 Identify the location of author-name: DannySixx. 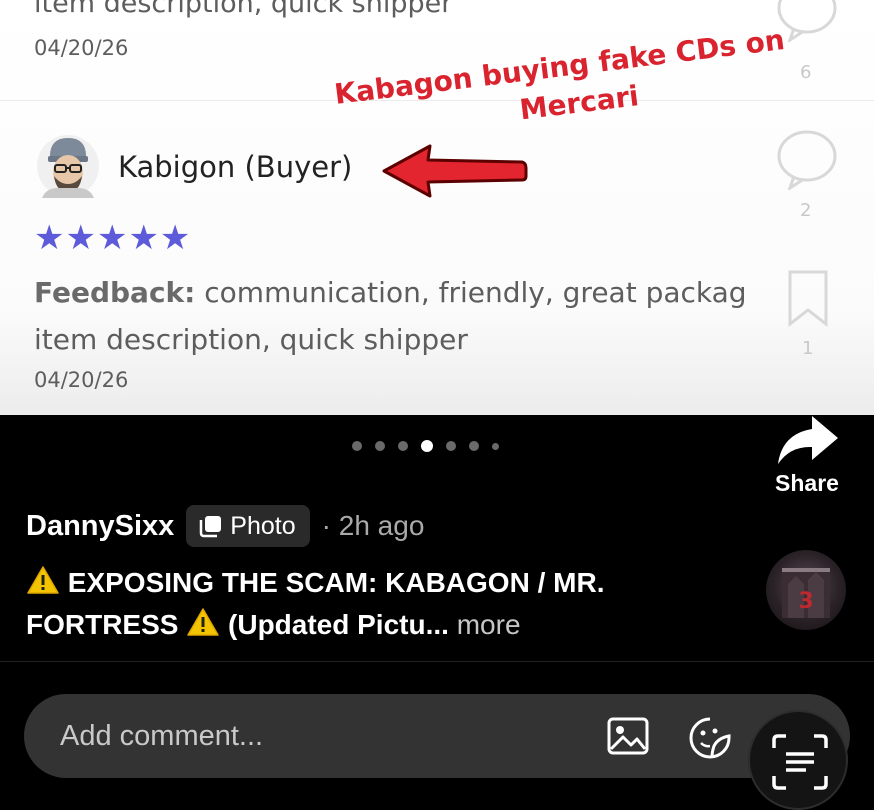
(100, 526).